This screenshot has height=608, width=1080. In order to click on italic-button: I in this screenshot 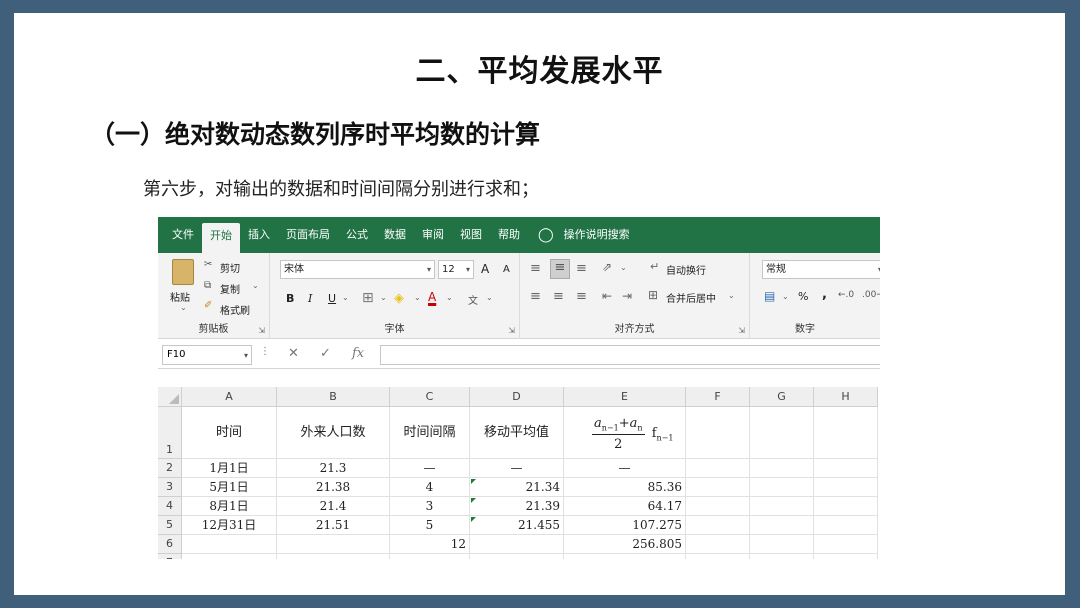, I will do `click(310, 298)`.